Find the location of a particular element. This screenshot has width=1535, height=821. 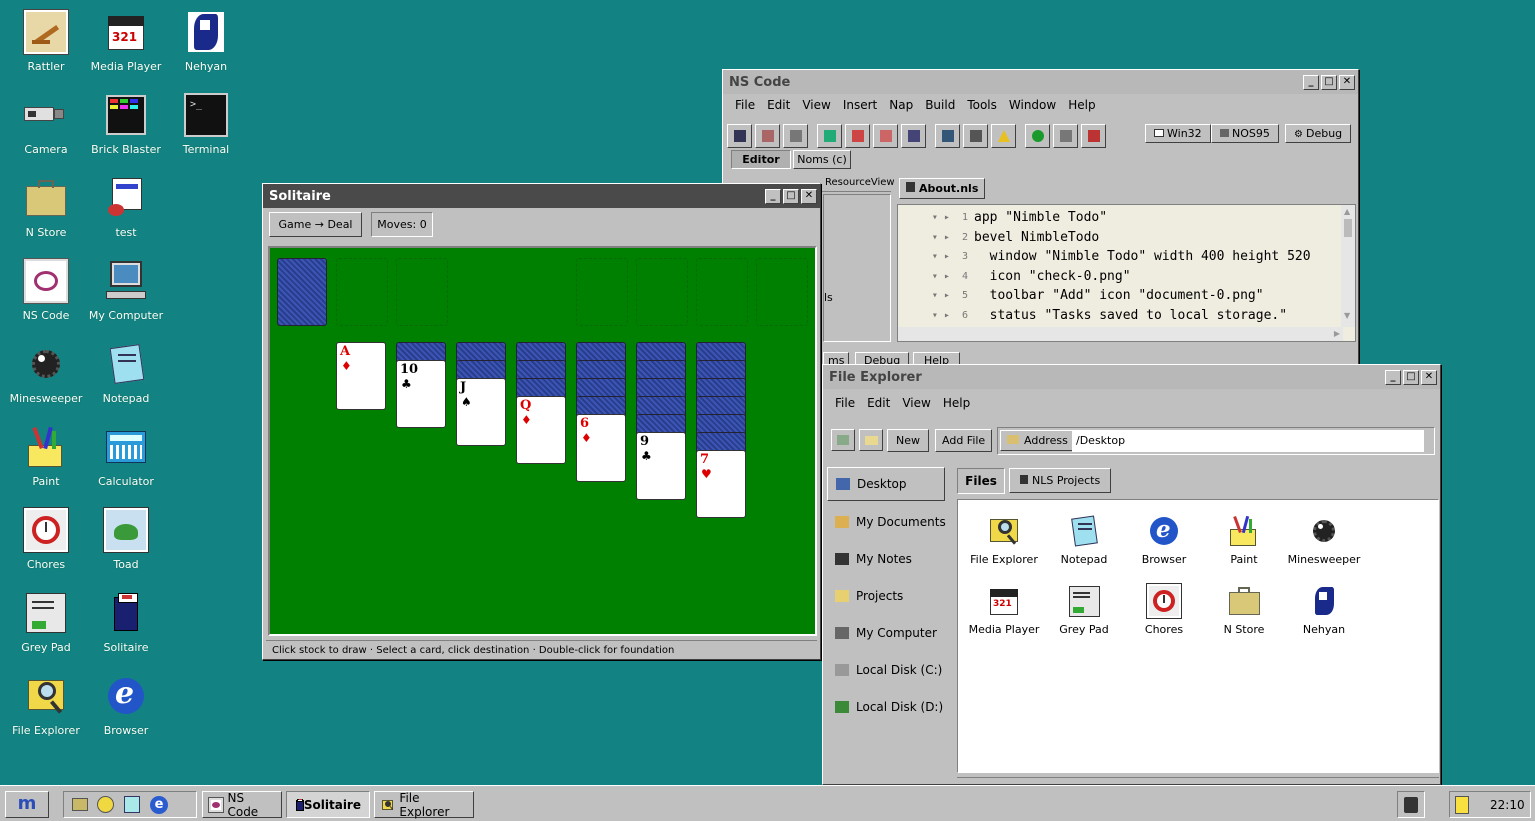

desktop-icon-camera: Camera is located at coordinates (46, 124).